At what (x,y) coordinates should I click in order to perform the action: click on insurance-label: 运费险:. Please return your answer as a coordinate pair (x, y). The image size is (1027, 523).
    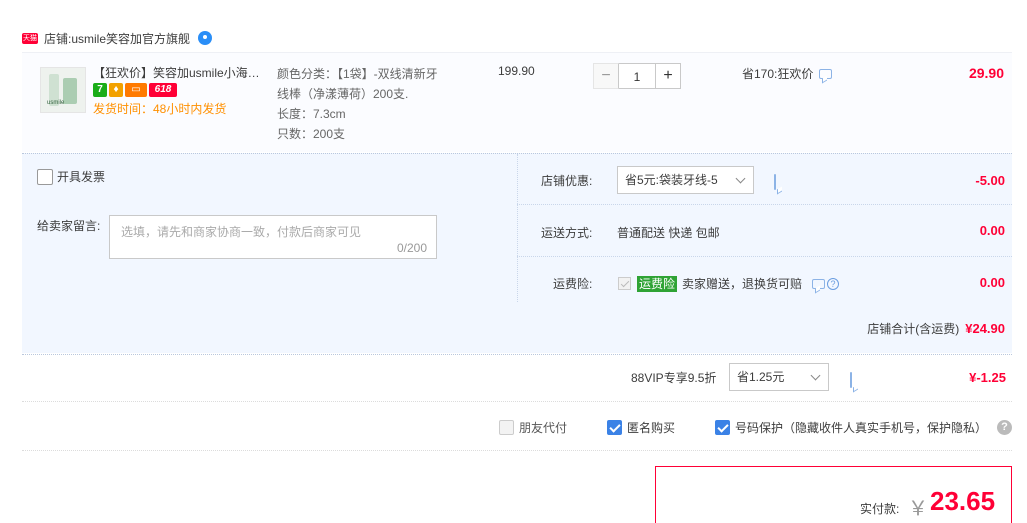
    Looking at the image, I should click on (573, 284).